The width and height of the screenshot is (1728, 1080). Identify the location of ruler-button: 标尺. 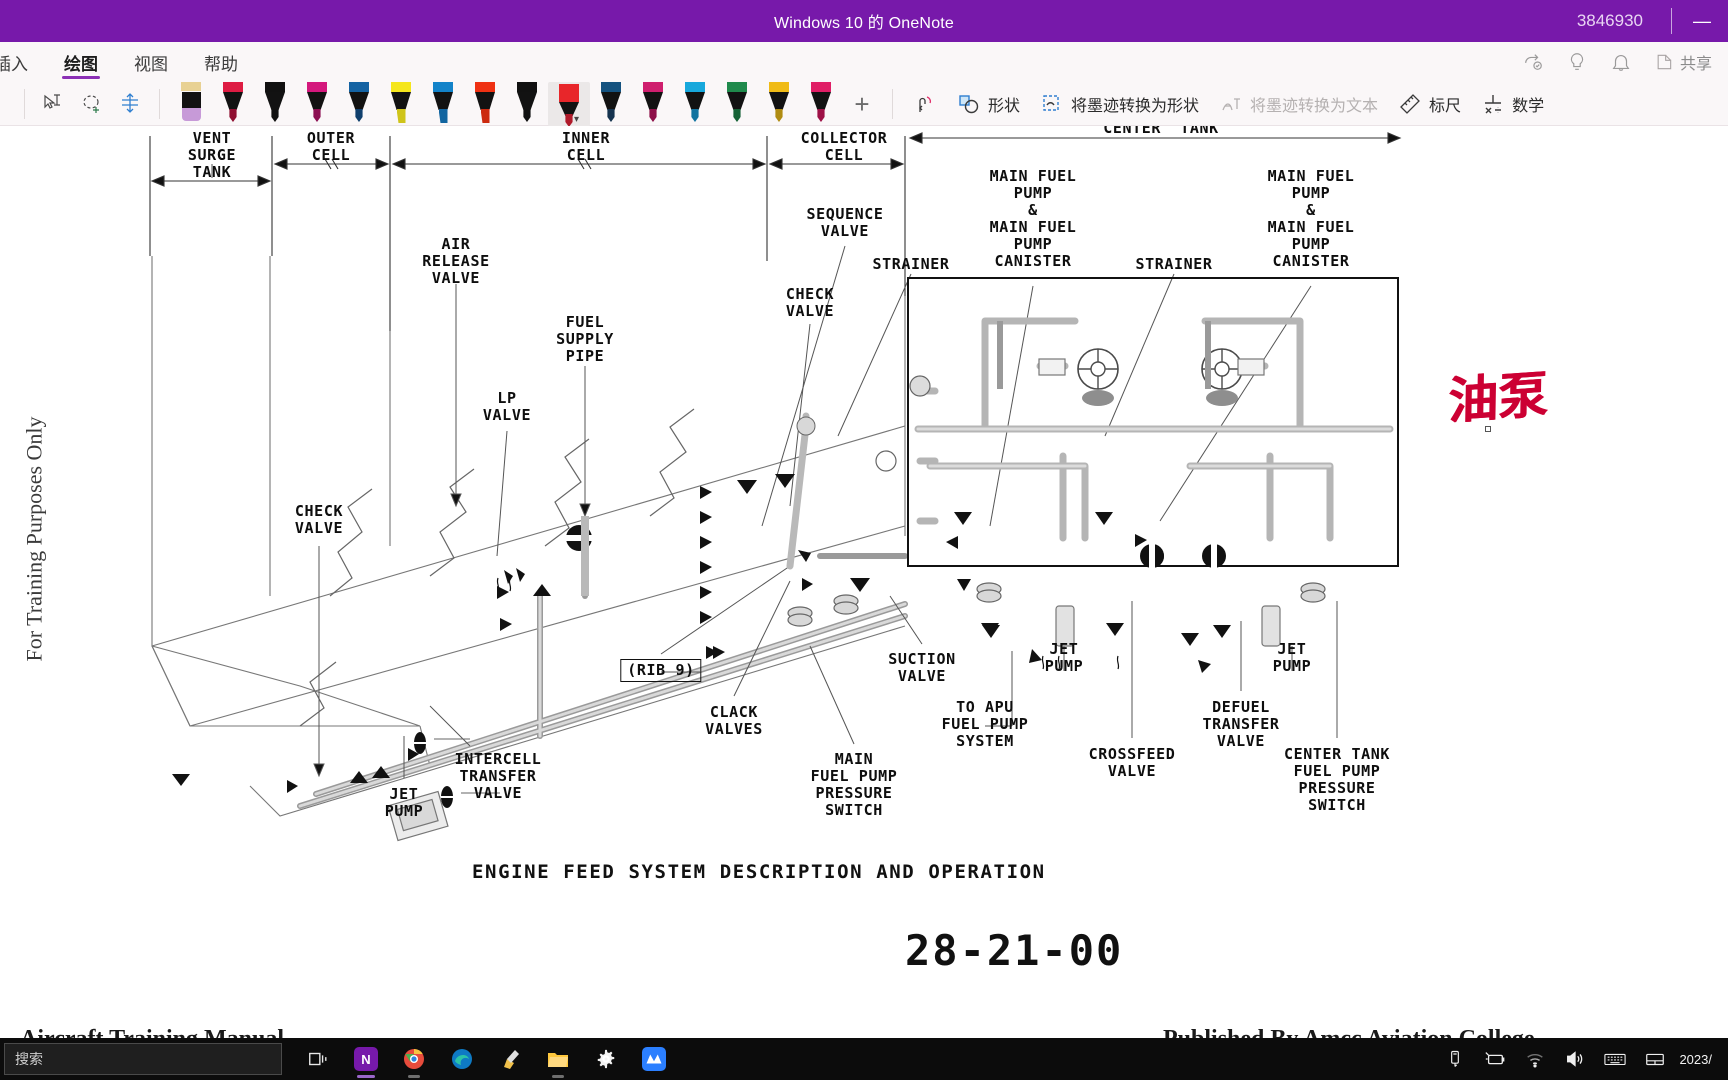
(1429, 104).